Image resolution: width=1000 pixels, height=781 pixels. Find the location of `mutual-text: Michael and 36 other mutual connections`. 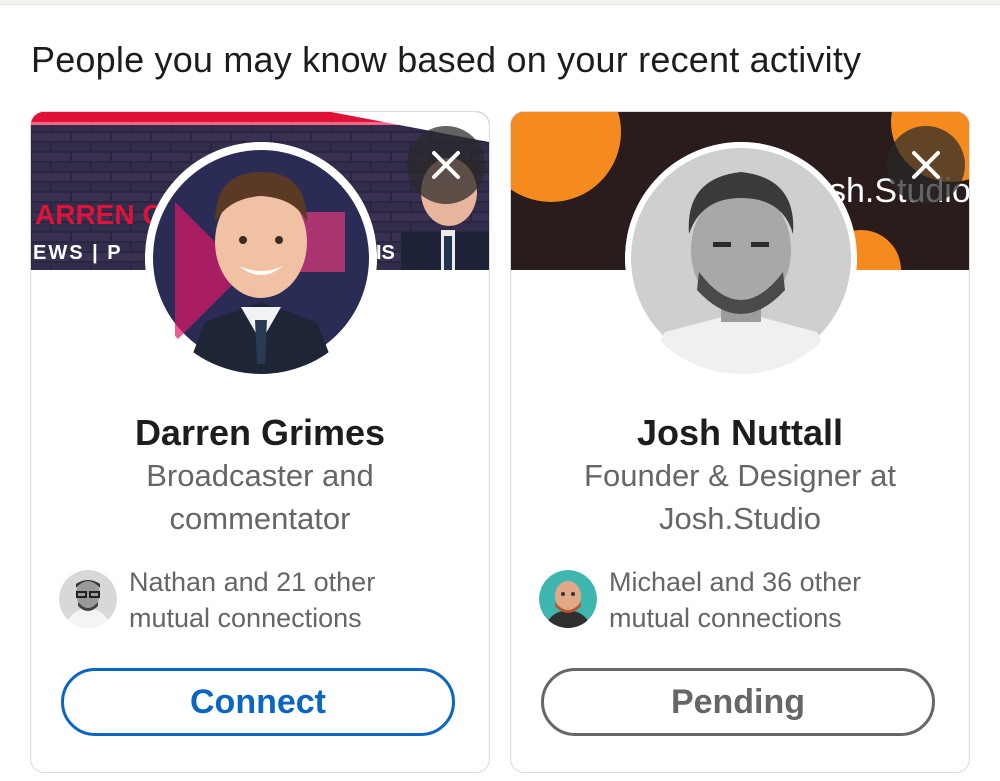

mutual-text: Michael and 36 other mutual connections is located at coordinates (735, 600).